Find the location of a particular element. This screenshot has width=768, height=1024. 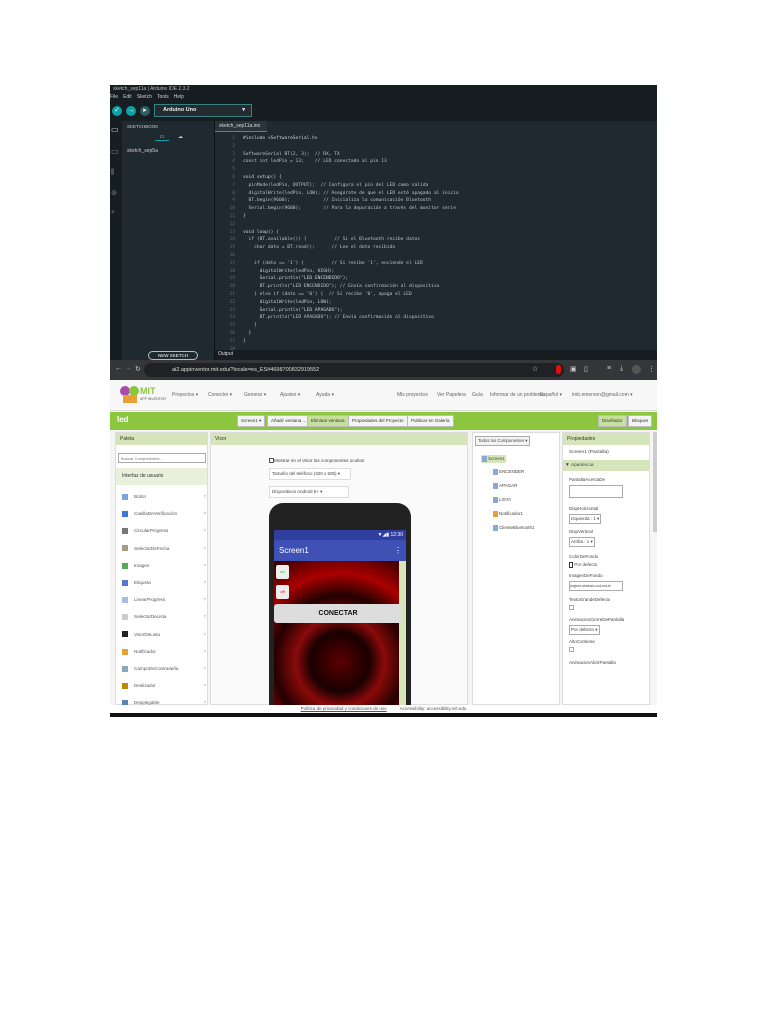

accessibility-link: Accessibility: accessibility.mit.edu is located at coordinates (433, 708).